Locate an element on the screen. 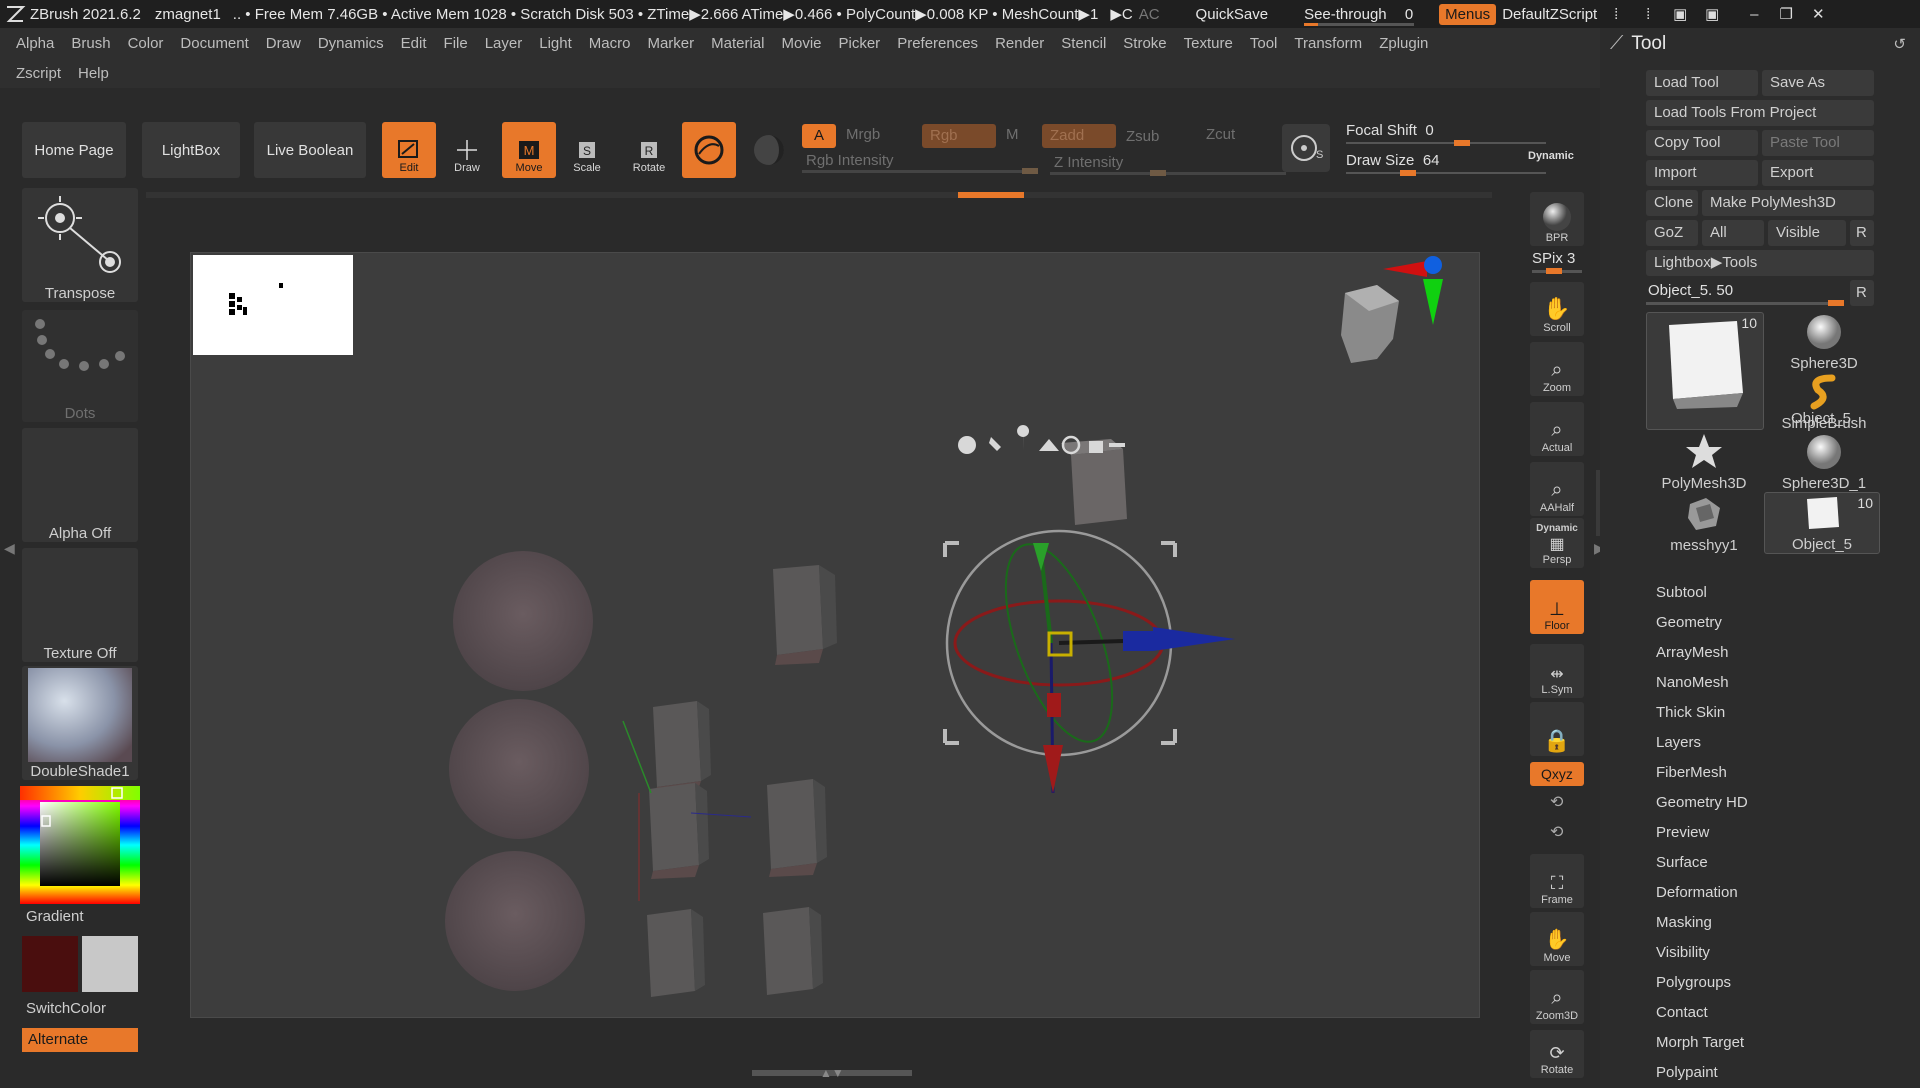 Image resolution: width=1920 pixels, height=1088 pixels. dynamic-toggle: Dynamic is located at coordinates (1551, 156).